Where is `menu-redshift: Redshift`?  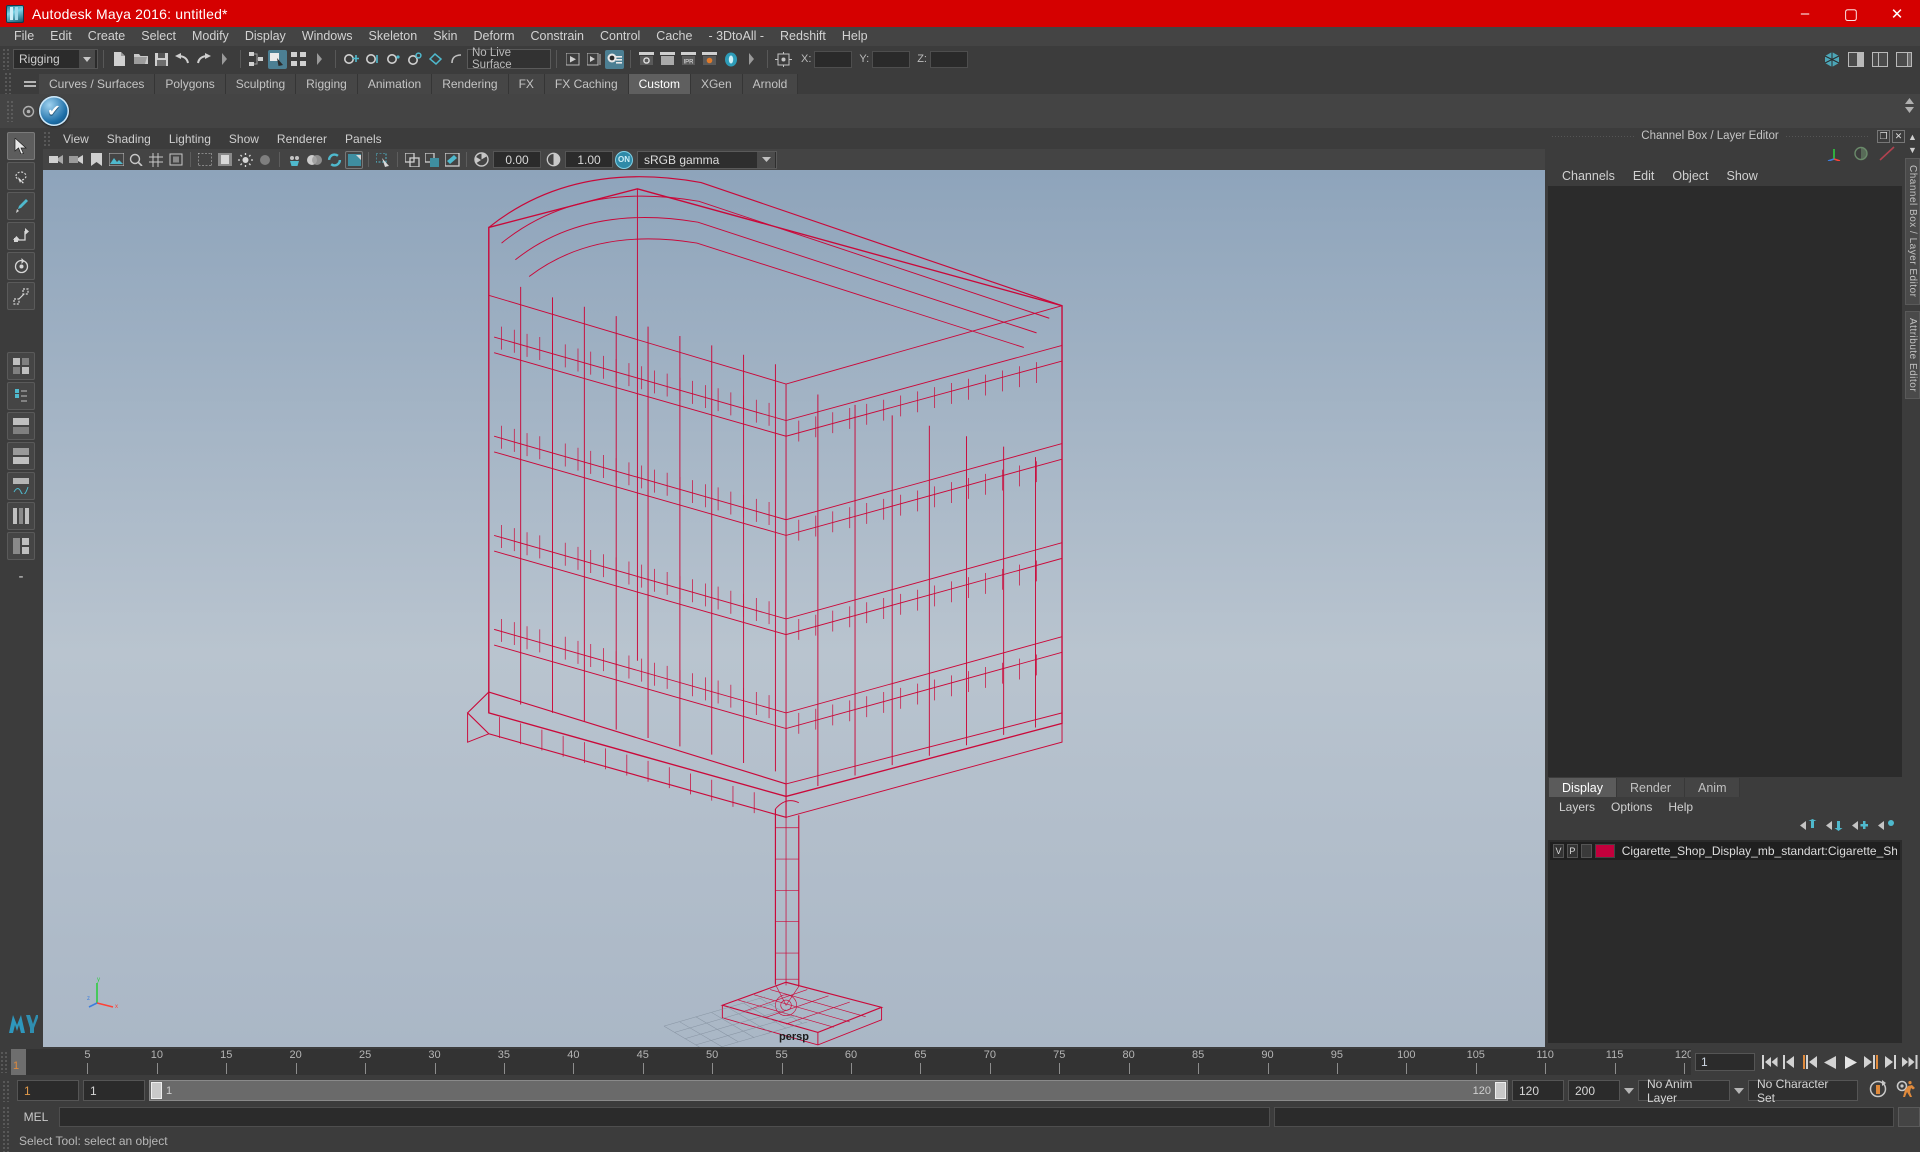
menu-redshift: Redshift is located at coordinates (803, 36).